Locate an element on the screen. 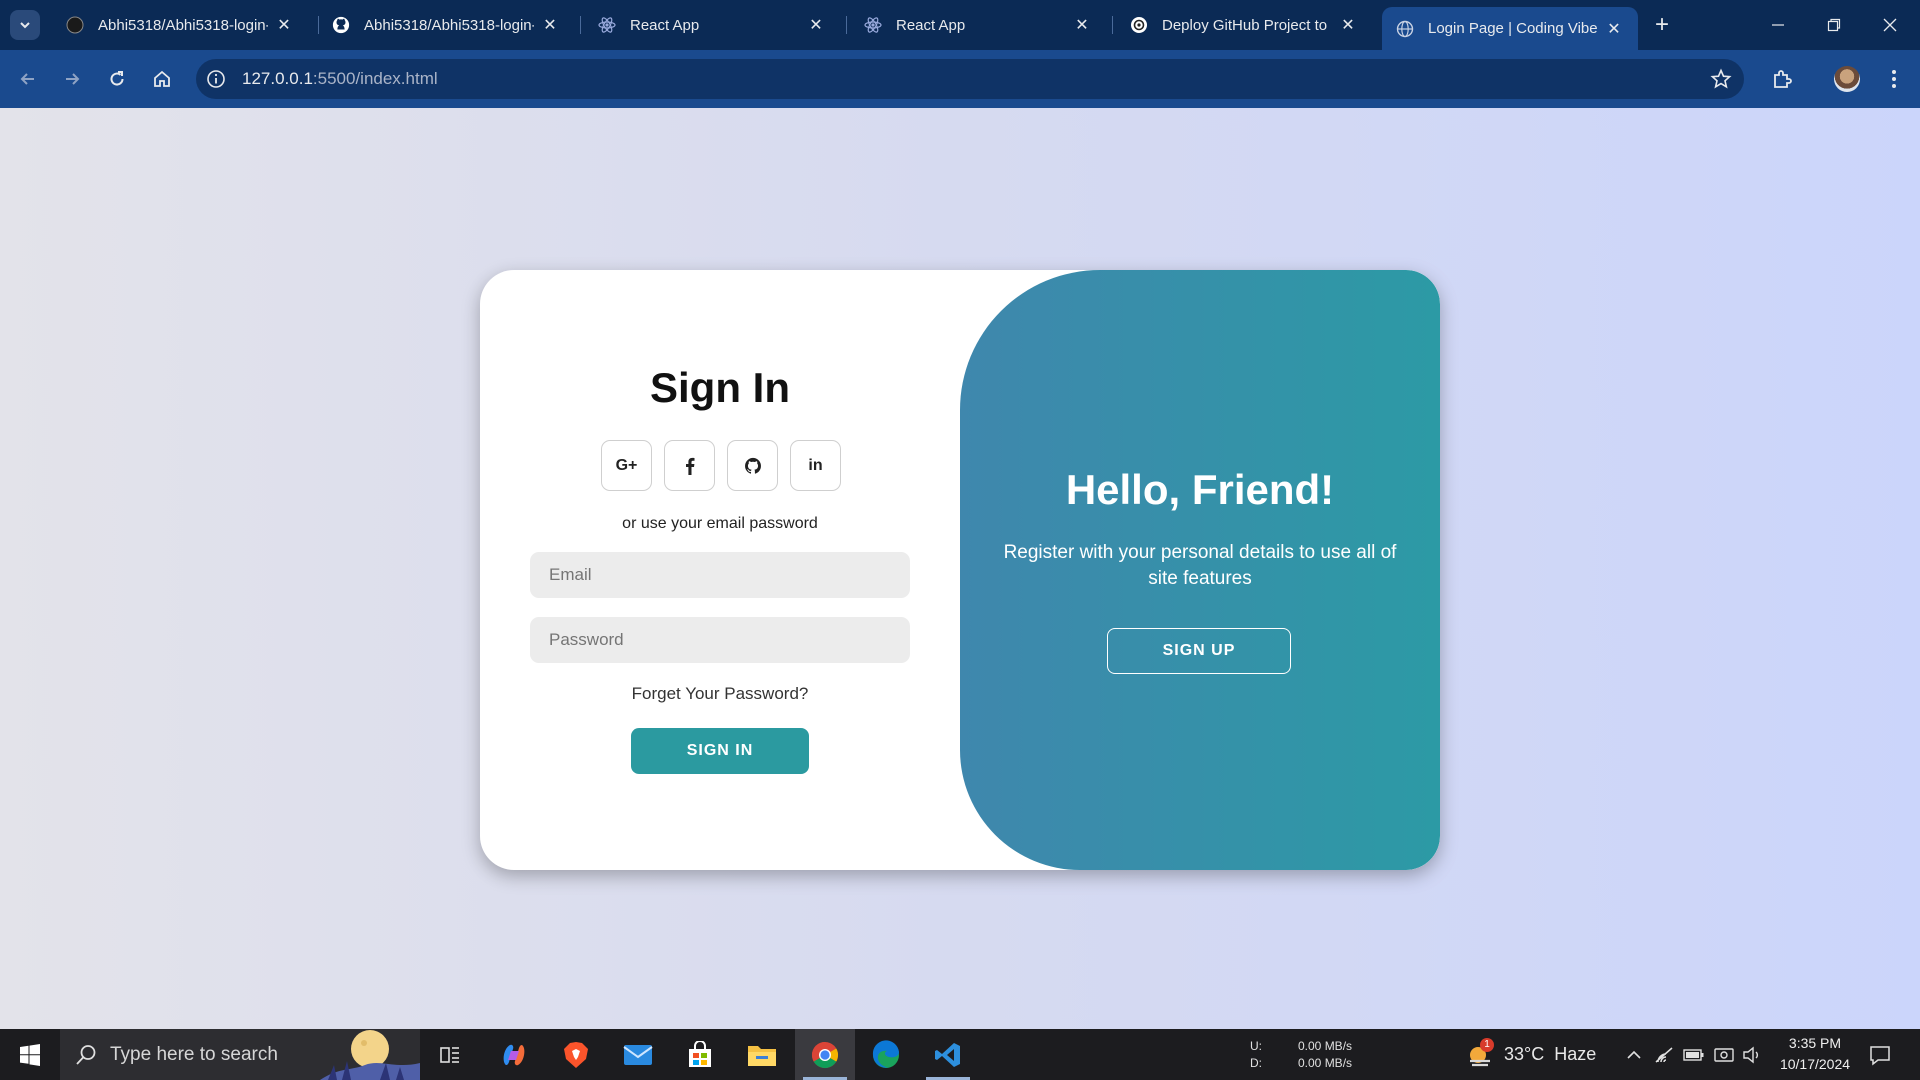 This screenshot has height=1080, width=1920. globe-icon is located at coordinates (1405, 29).